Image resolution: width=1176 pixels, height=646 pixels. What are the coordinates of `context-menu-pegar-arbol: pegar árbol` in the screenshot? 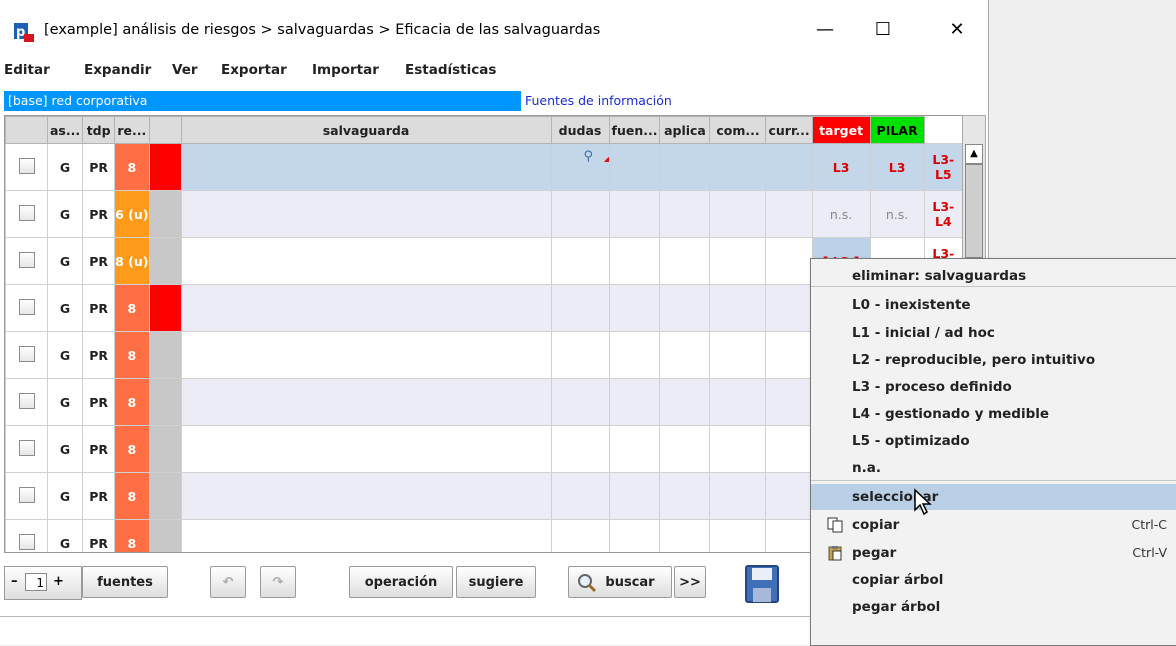 It's located at (993, 607).